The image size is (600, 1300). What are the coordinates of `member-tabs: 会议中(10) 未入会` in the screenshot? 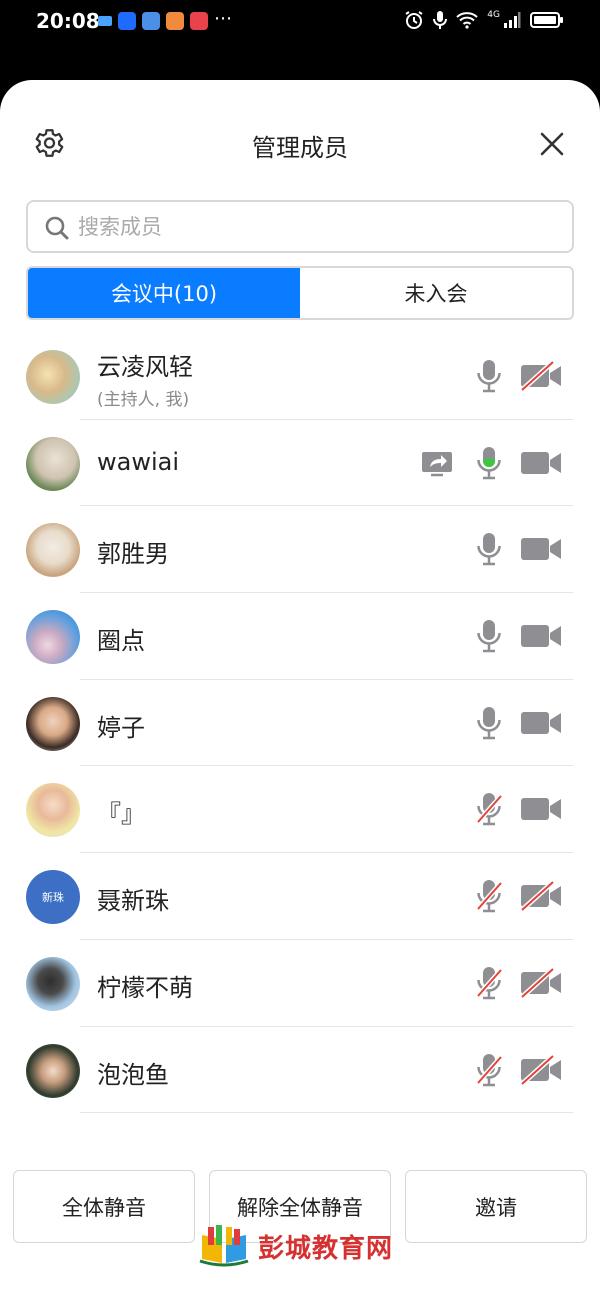 It's located at (300, 293).